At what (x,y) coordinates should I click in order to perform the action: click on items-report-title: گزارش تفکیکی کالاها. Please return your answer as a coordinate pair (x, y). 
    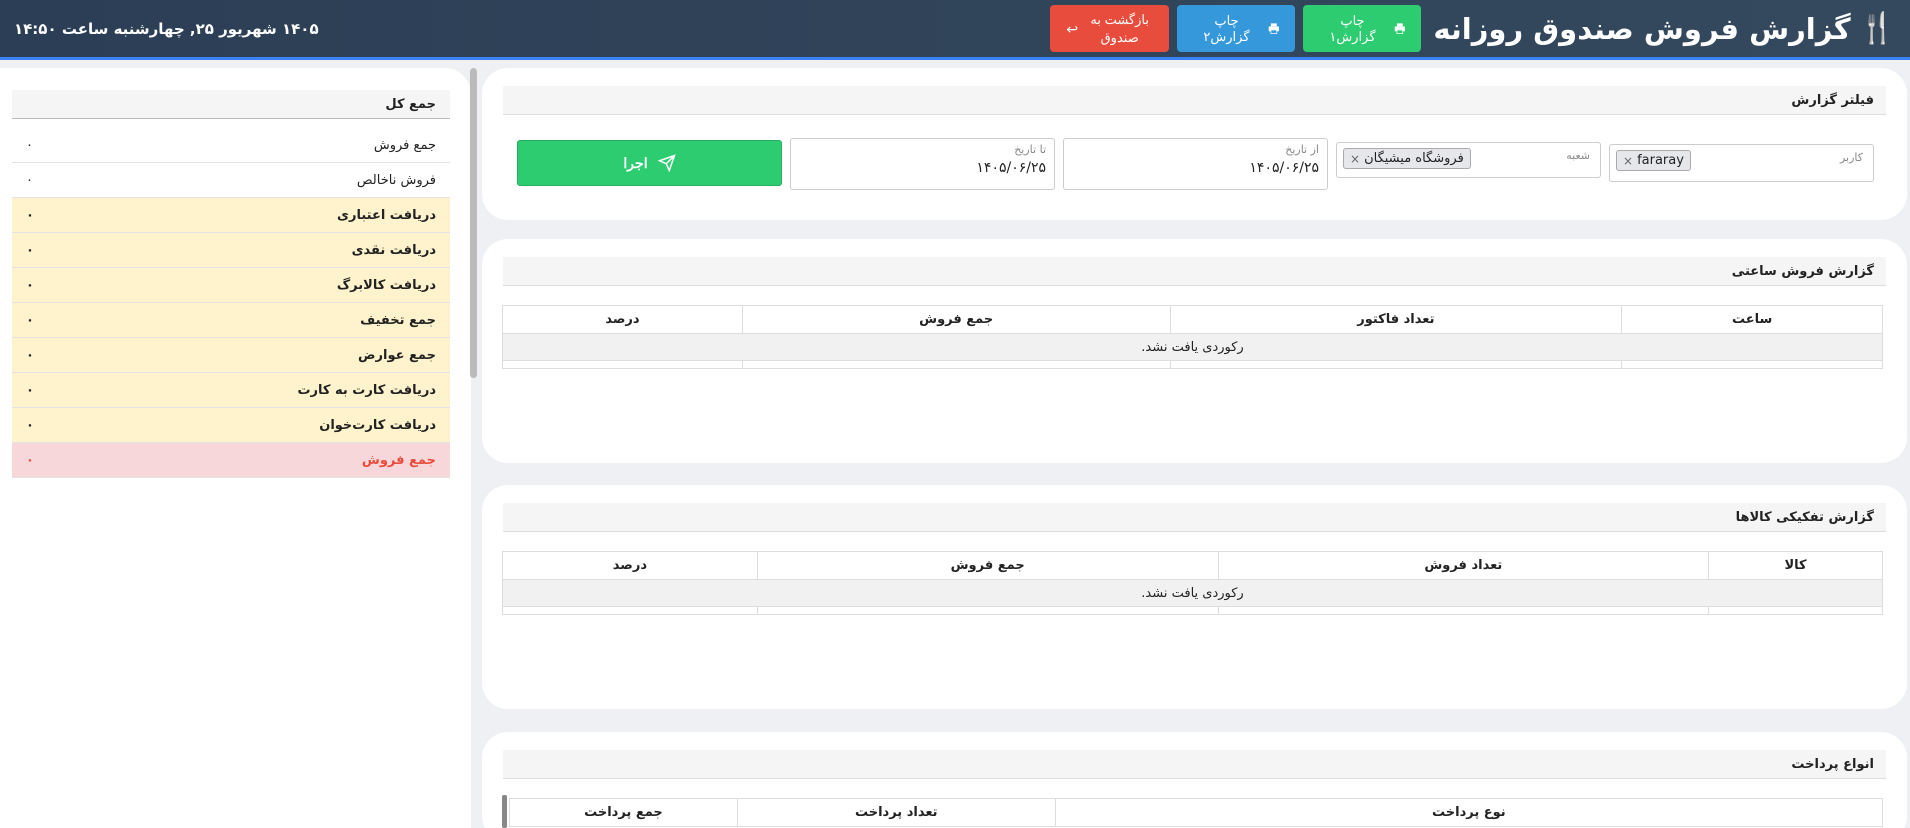
    Looking at the image, I should click on (1194, 517).